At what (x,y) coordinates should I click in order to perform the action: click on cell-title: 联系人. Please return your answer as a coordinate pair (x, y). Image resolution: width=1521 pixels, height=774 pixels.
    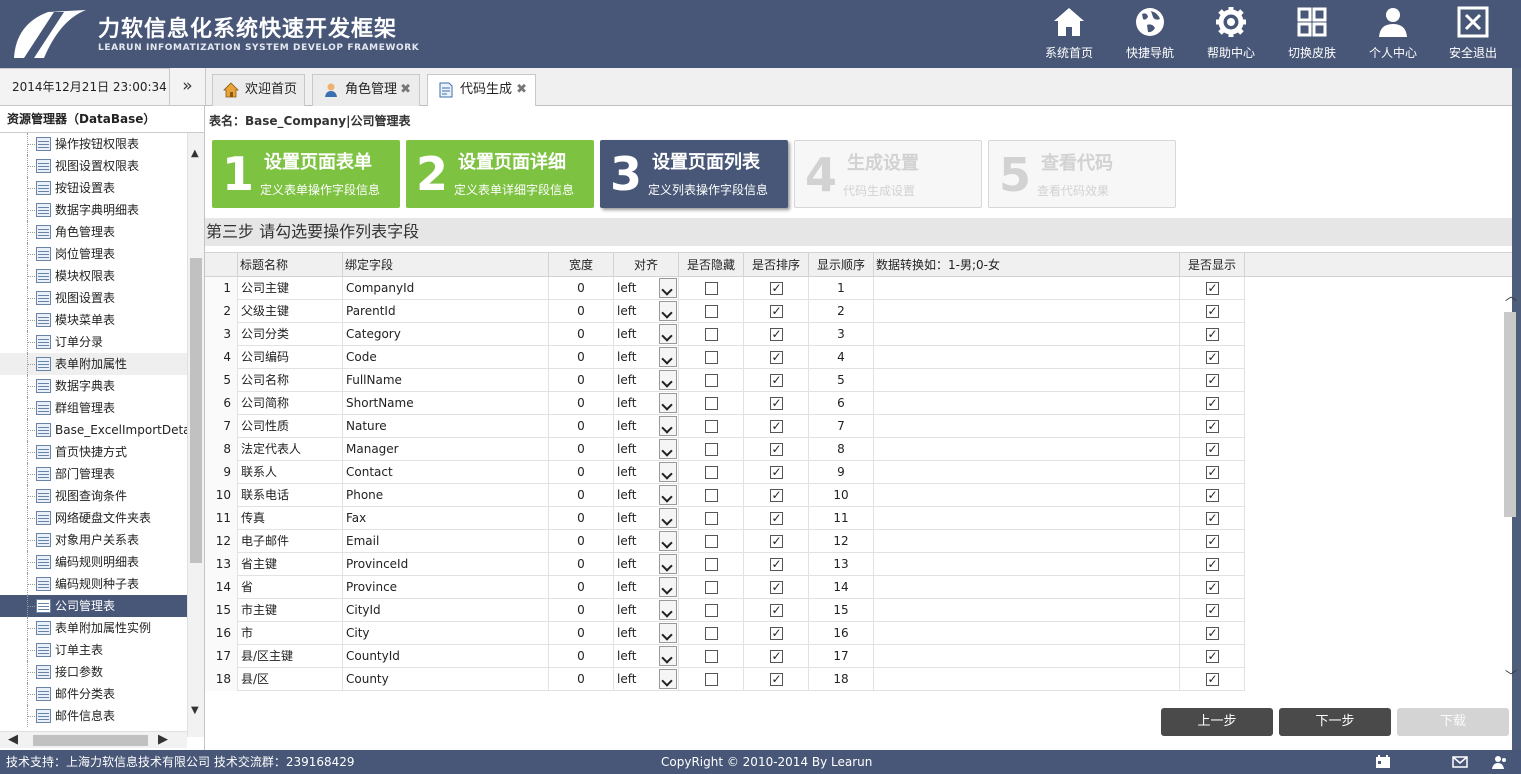
    Looking at the image, I should click on (290, 472).